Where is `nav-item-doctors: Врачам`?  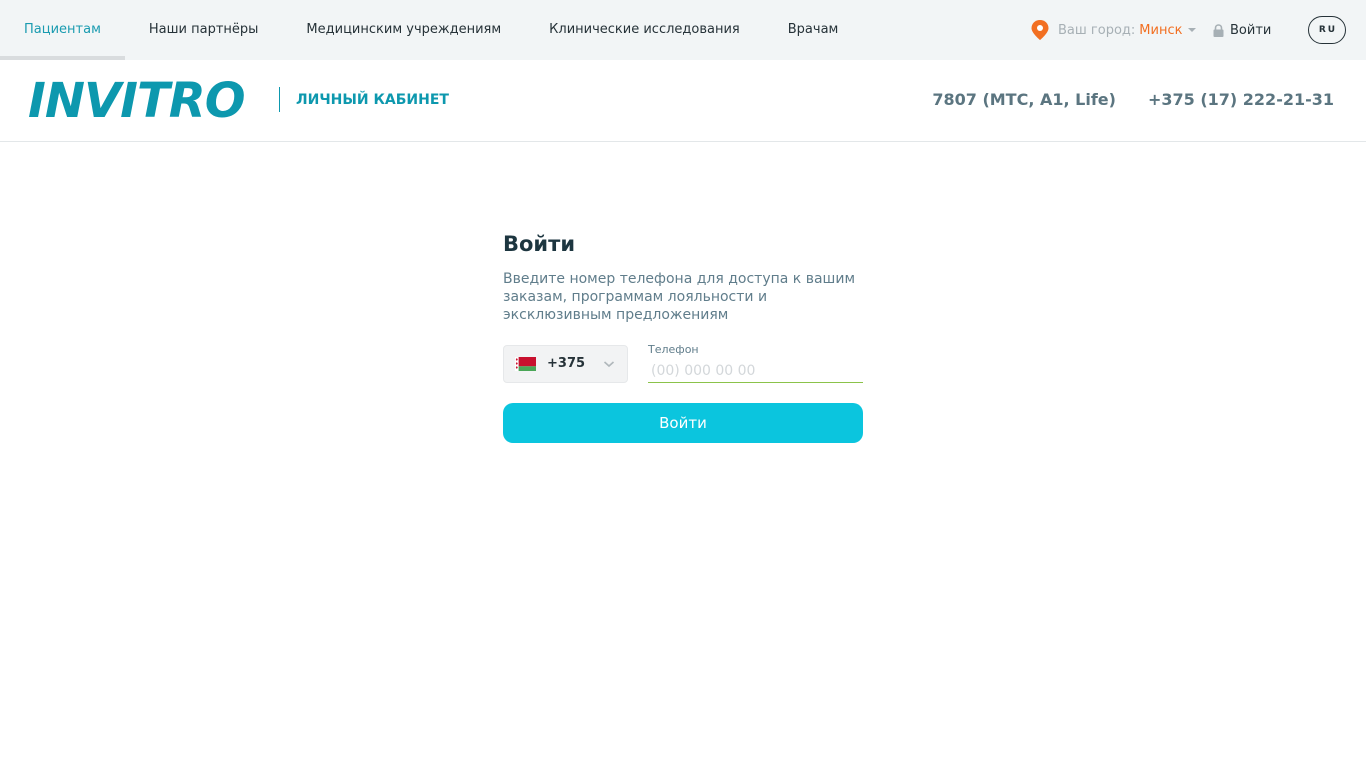
nav-item-doctors: Врачам is located at coordinates (813, 30).